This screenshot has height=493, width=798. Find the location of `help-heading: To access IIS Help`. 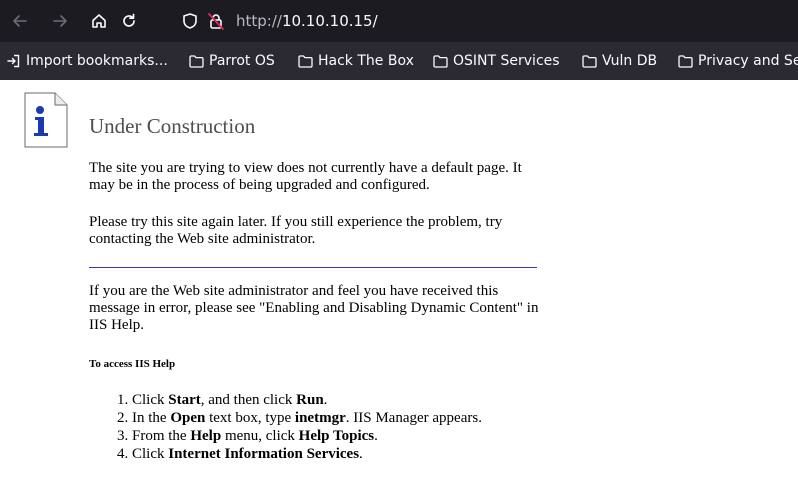

help-heading: To access IIS Help is located at coordinates (132, 364).